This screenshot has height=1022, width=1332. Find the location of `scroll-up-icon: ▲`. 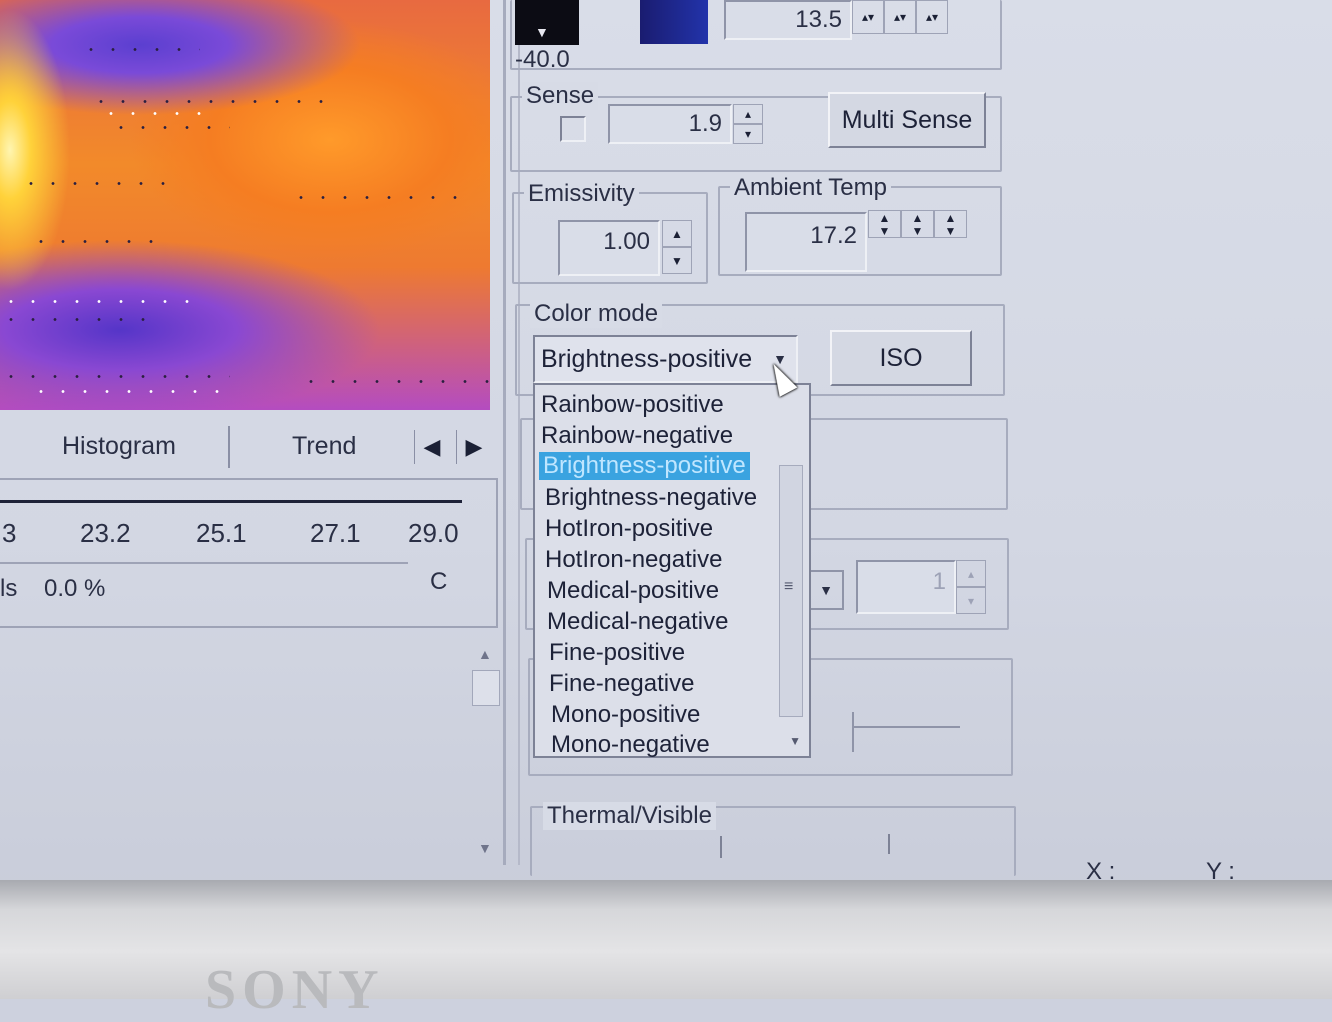

scroll-up-icon: ▲ is located at coordinates (485, 654).